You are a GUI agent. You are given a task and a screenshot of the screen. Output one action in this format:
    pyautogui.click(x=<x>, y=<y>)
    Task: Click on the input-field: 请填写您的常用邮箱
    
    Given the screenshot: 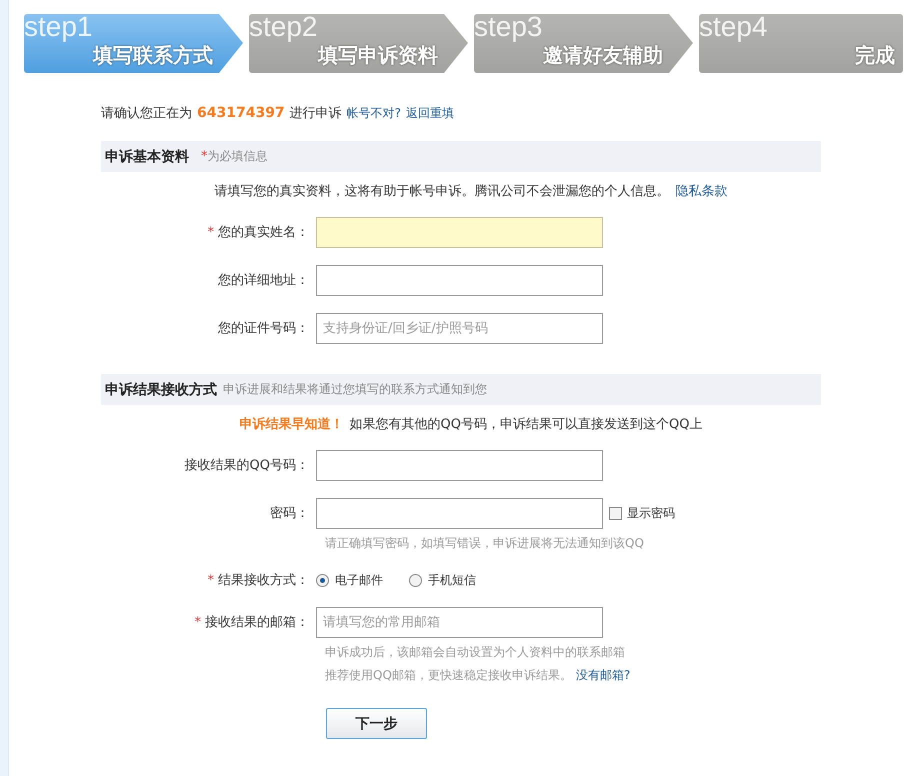 What is the action you would take?
    pyautogui.click(x=459, y=622)
    